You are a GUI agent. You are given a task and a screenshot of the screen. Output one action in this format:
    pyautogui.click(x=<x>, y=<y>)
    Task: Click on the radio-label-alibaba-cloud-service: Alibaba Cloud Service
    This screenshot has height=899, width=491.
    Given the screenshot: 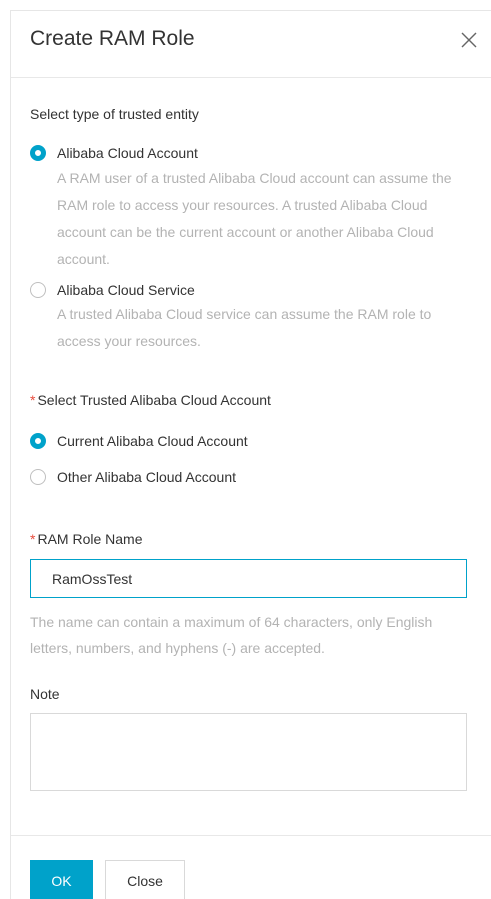 What is the action you would take?
    pyautogui.click(x=126, y=290)
    